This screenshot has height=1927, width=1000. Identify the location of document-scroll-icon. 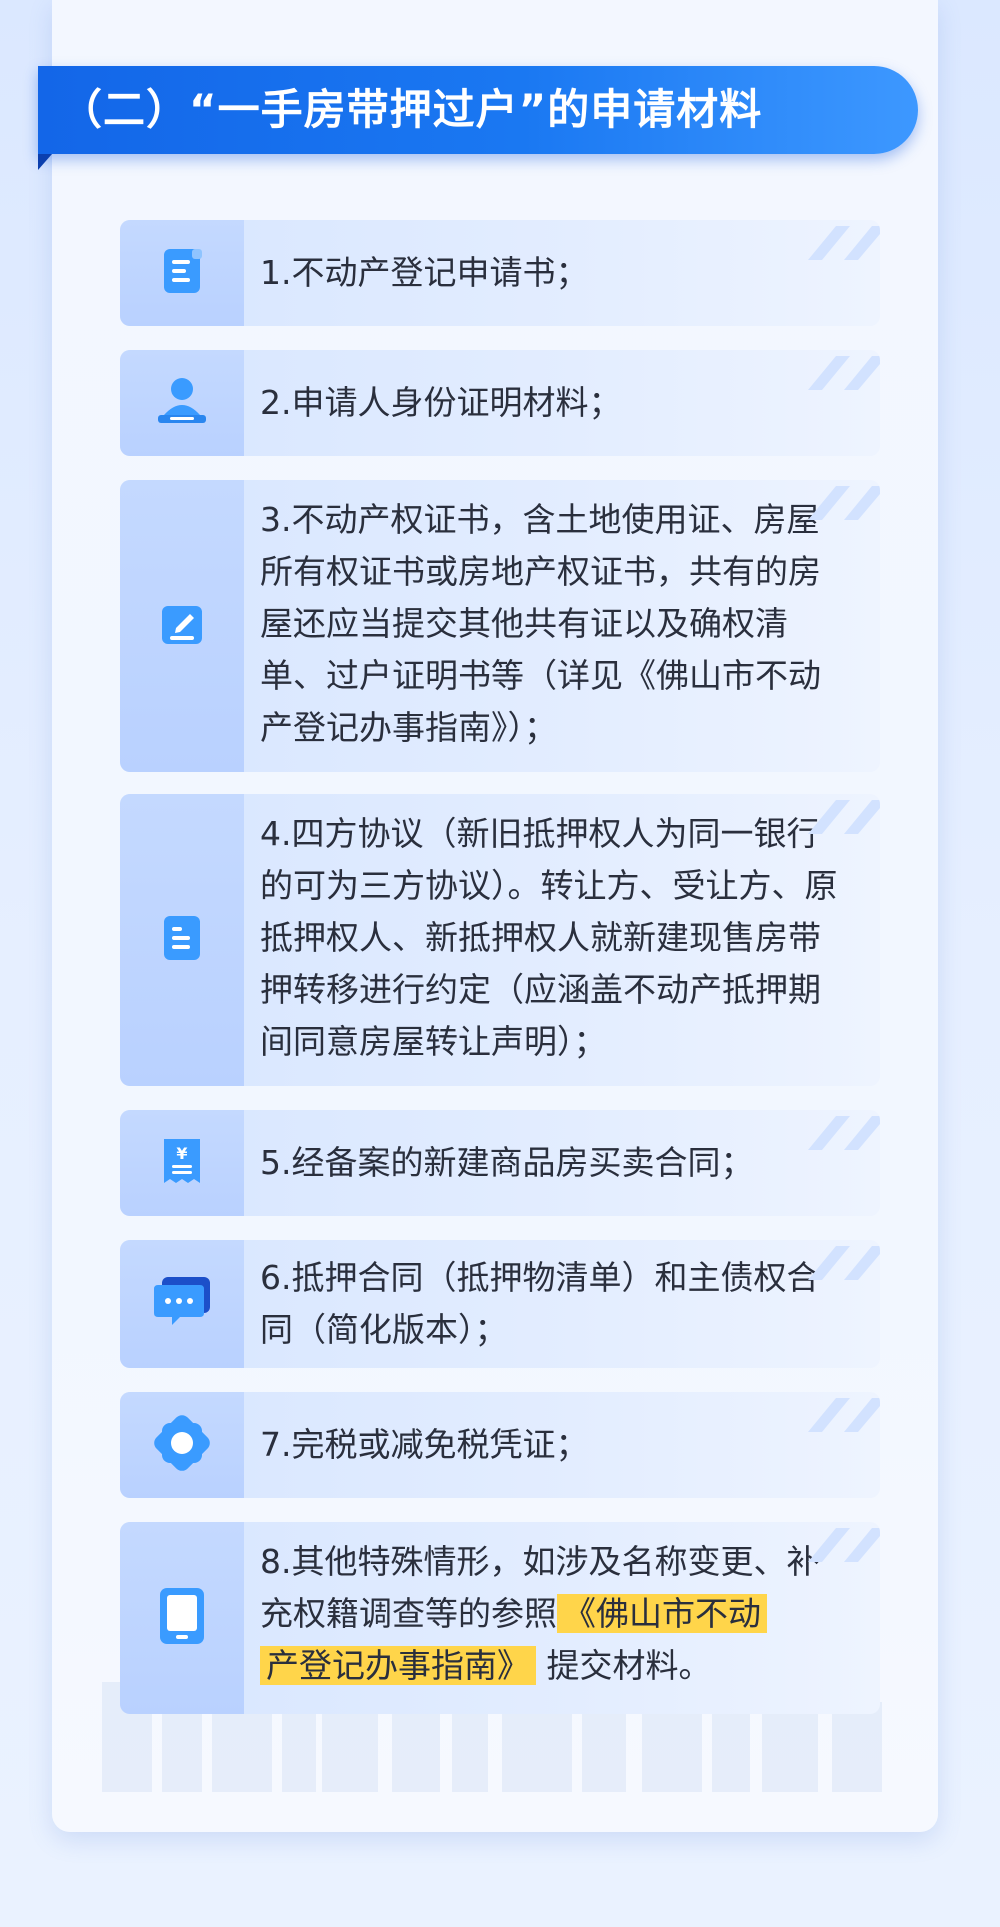
(182, 273).